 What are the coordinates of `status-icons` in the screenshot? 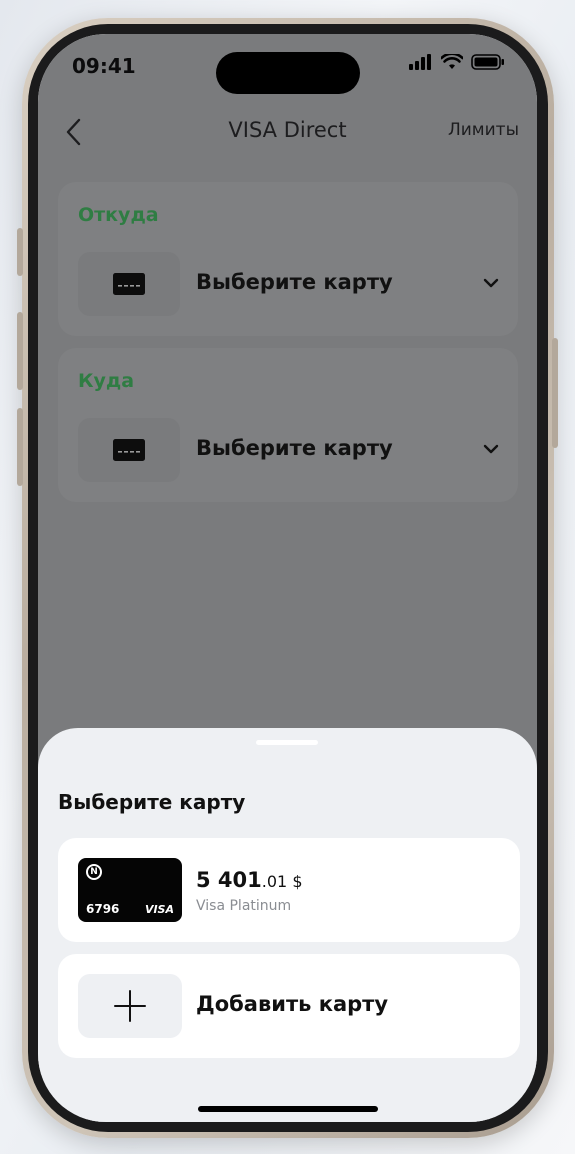 It's located at (457, 62).